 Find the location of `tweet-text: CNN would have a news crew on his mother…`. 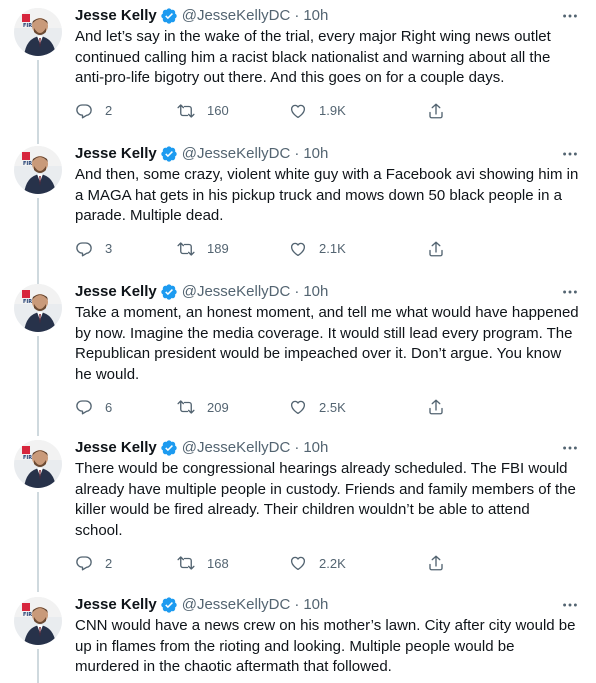

tweet-text: CNN would have a news crew on his mother… is located at coordinates (325, 646).